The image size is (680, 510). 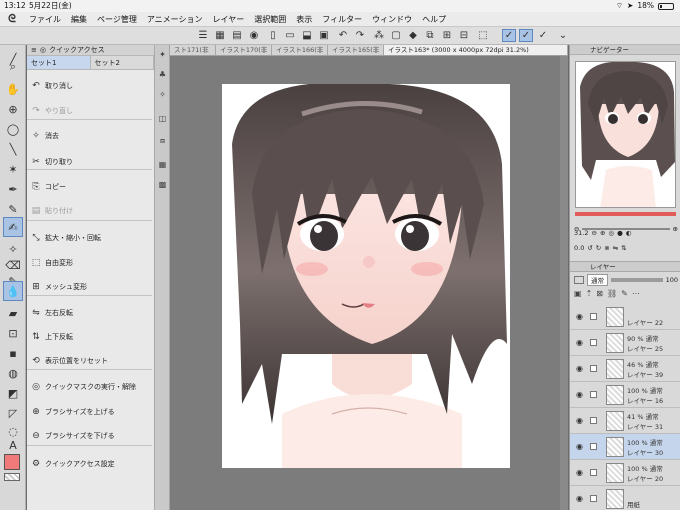 What do you see at coordinates (526, 35) in the screenshot?
I see `snap-ruler-icon: ✓` at bounding box center [526, 35].